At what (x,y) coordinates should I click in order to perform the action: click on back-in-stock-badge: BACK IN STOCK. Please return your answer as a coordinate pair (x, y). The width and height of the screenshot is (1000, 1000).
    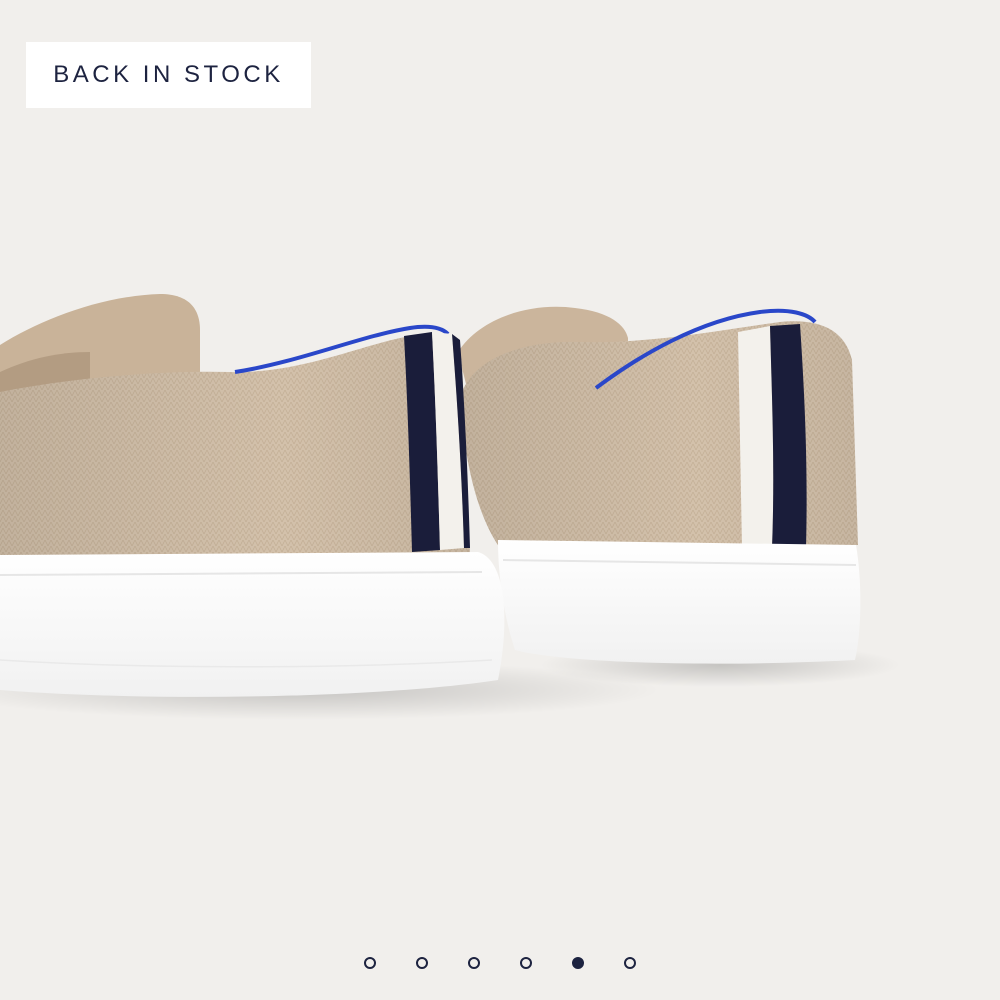
    Looking at the image, I should click on (168, 75).